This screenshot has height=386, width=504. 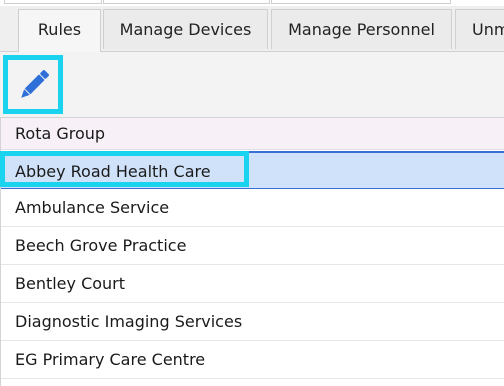 What do you see at coordinates (59, 30) in the screenshot?
I see `tab-rules: Rules` at bounding box center [59, 30].